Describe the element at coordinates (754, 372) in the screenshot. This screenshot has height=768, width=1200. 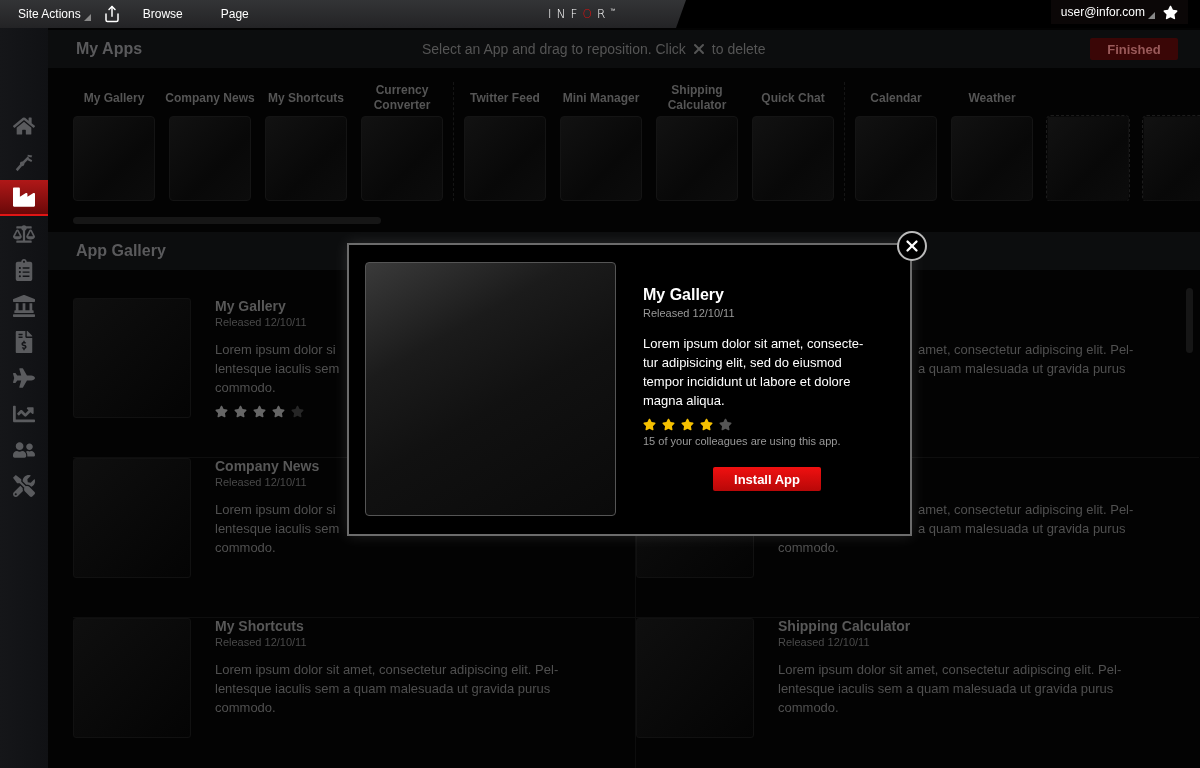
I see `app-description: Lorem ipsum dolor sit amet, consecte- tur adipisicing elit, sed do eiusmod tempor incididunt ut labore et dolore magna aliqua.` at that location.